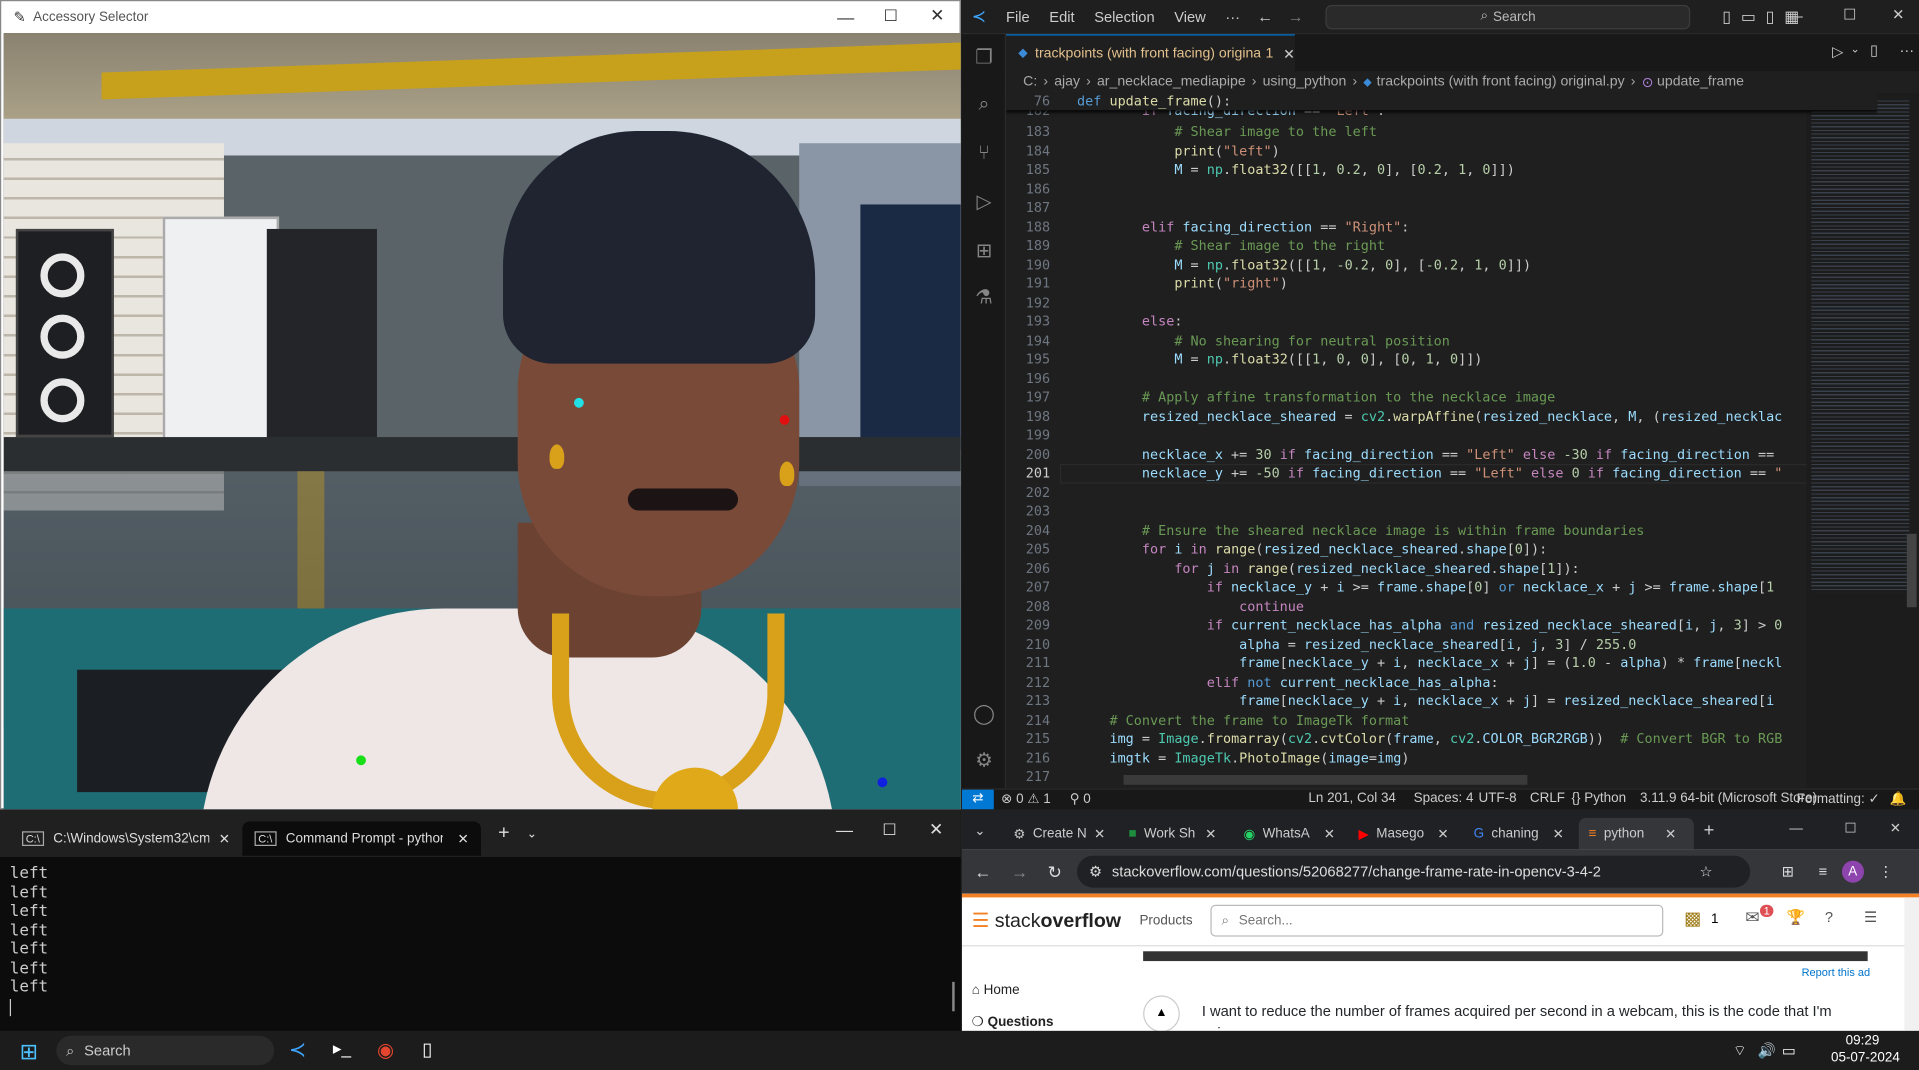 This screenshot has height=1070, width=1919. I want to click on taskbar-search: ⌕ Search, so click(165, 1050).